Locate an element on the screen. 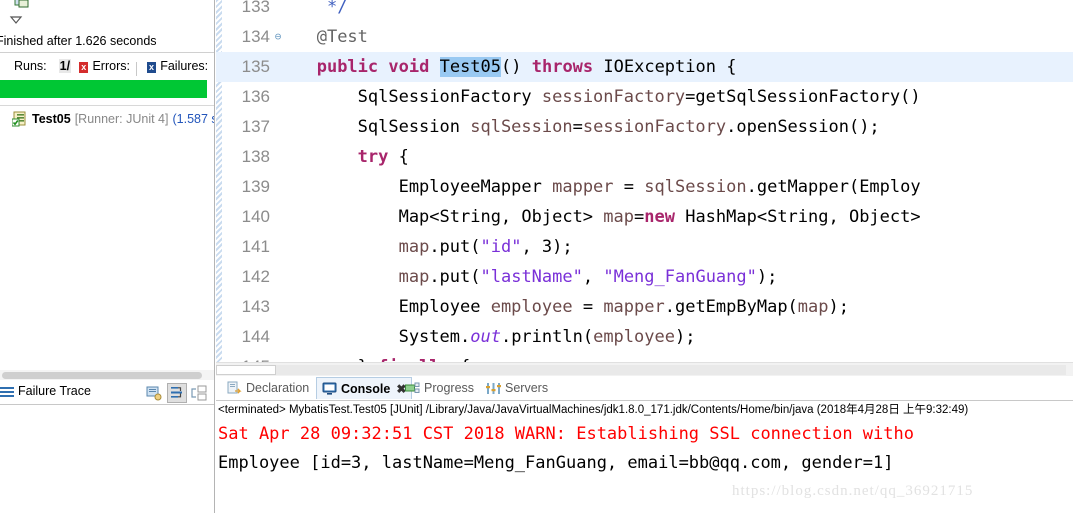 This screenshot has height=513, width=1073. progress-icon is located at coordinates (412, 388).